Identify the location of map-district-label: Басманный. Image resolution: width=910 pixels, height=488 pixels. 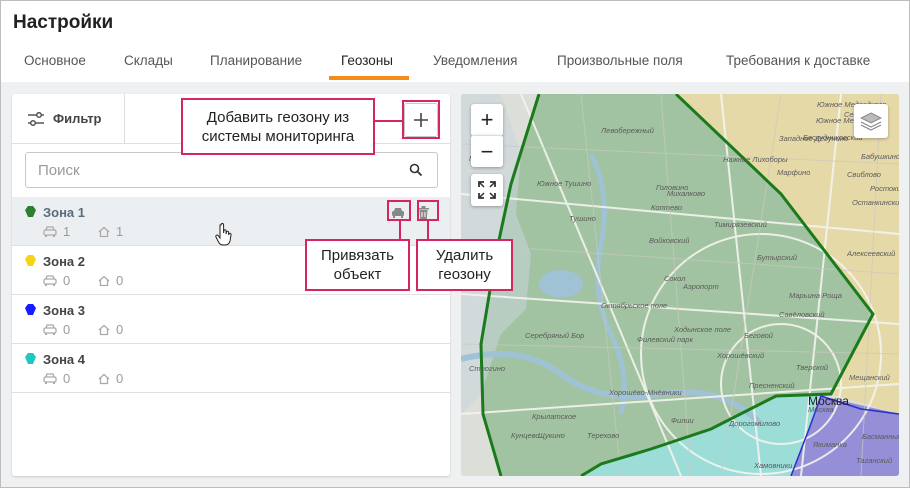
(880, 436).